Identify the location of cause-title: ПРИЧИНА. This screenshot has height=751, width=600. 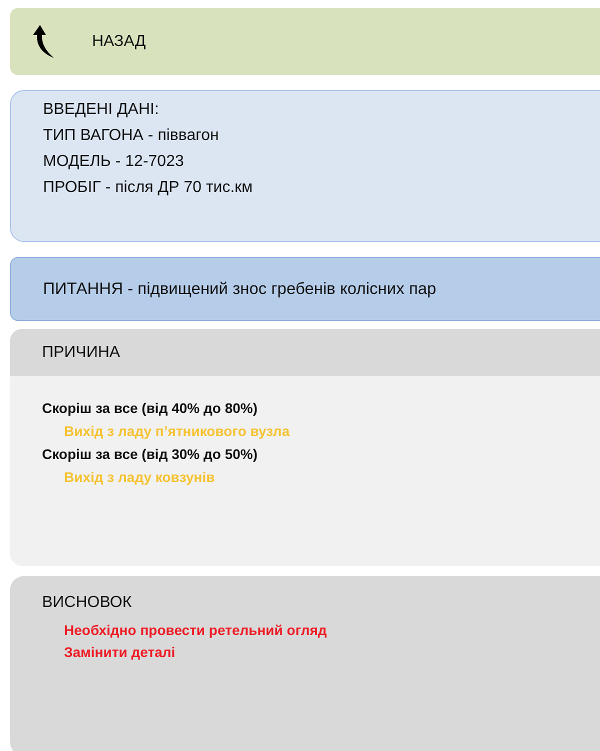
(81, 353).